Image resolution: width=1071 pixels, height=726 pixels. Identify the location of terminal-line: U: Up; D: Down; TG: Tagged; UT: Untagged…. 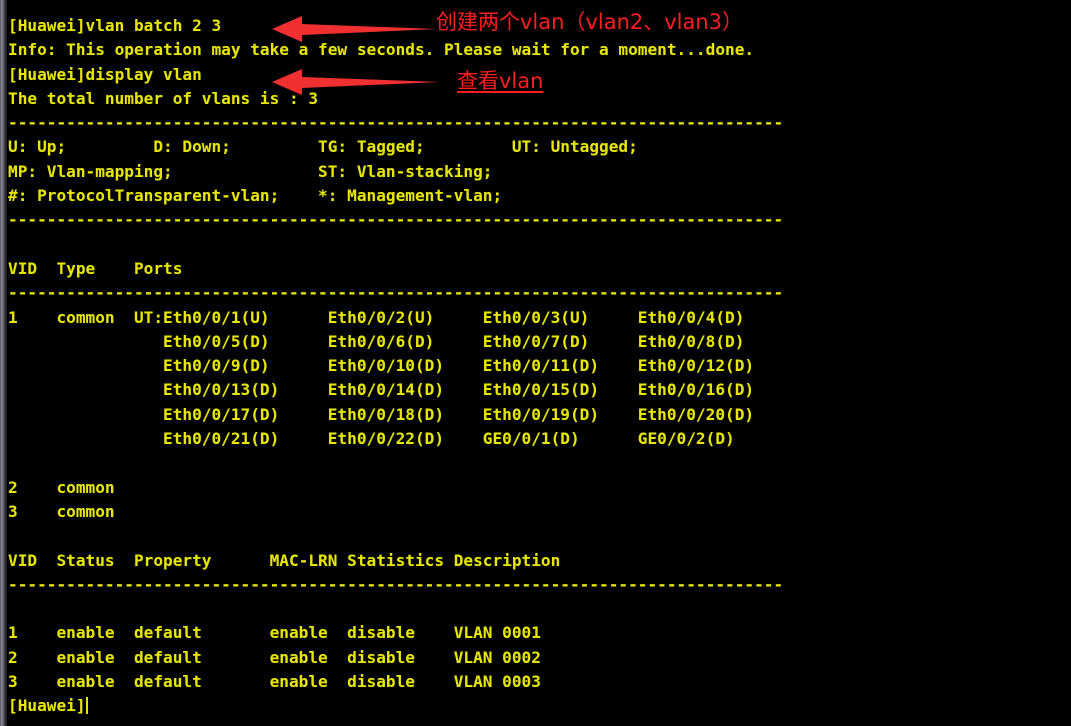
(323, 147).